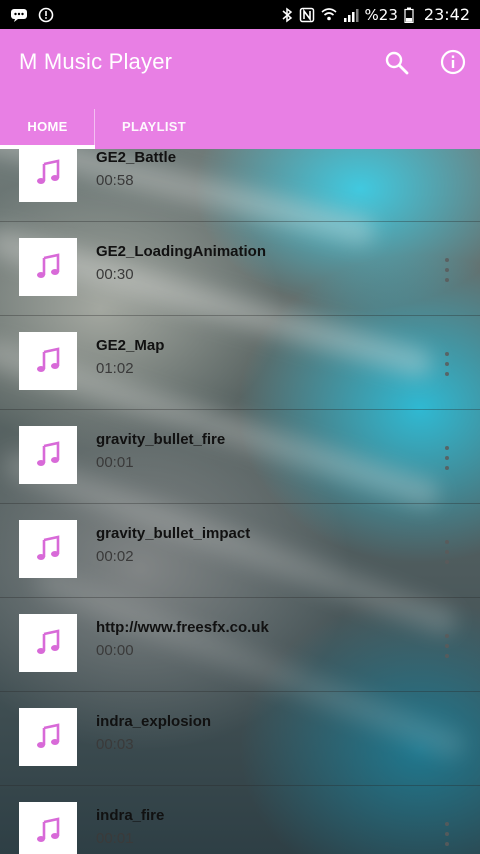 The height and width of the screenshot is (854, 480). I want to click on nfc-icon, so click(307, 15).